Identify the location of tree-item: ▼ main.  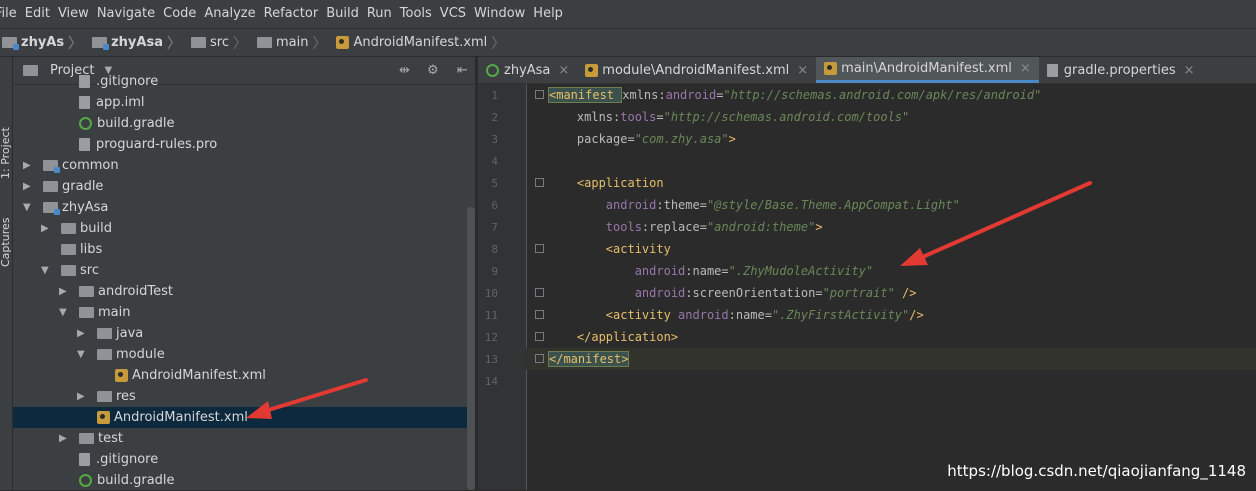
(244, 312).